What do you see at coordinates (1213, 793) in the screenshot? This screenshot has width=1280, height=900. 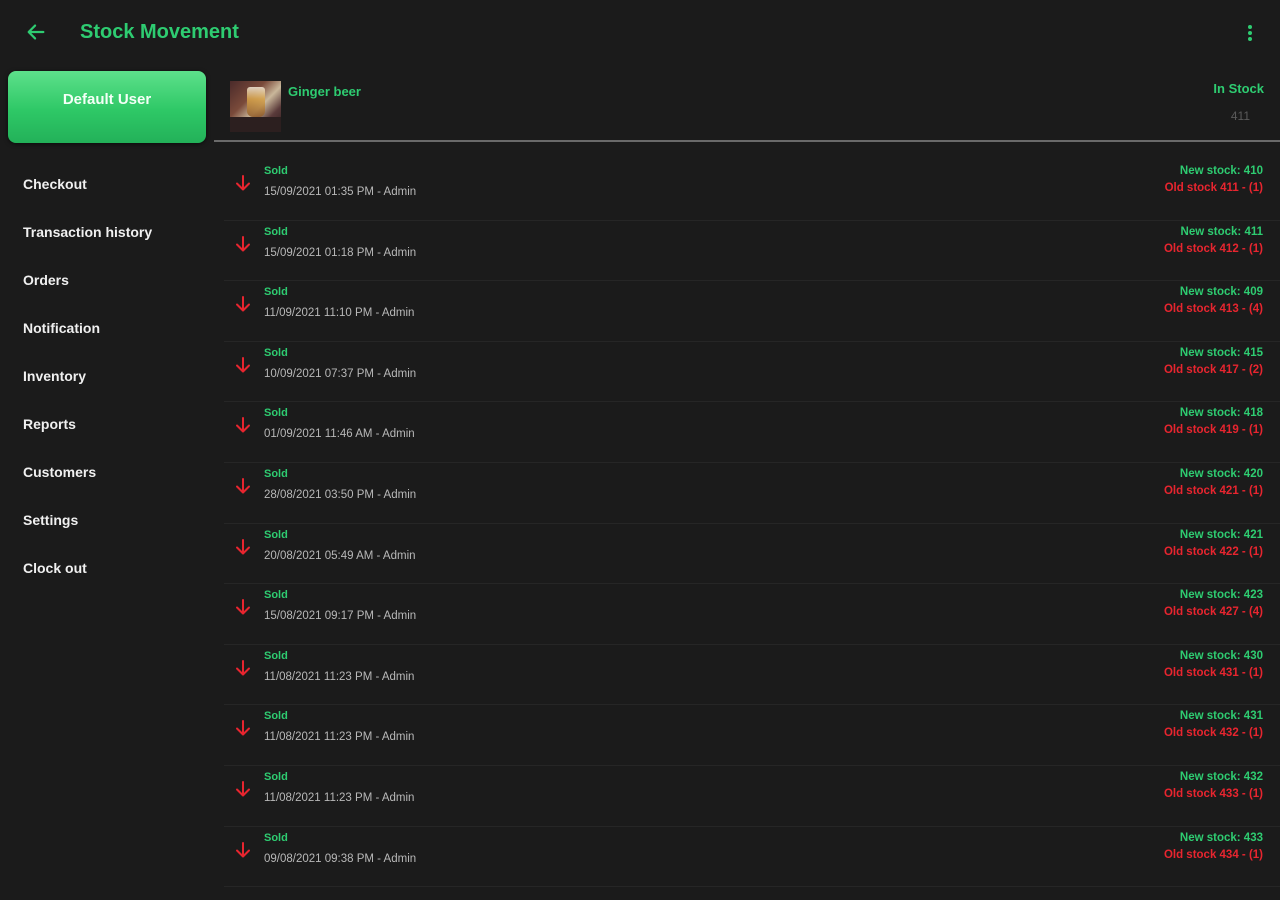 I see `movement-old-stock: Old stock 433 - (1)` at bounding box center [1213, 793].